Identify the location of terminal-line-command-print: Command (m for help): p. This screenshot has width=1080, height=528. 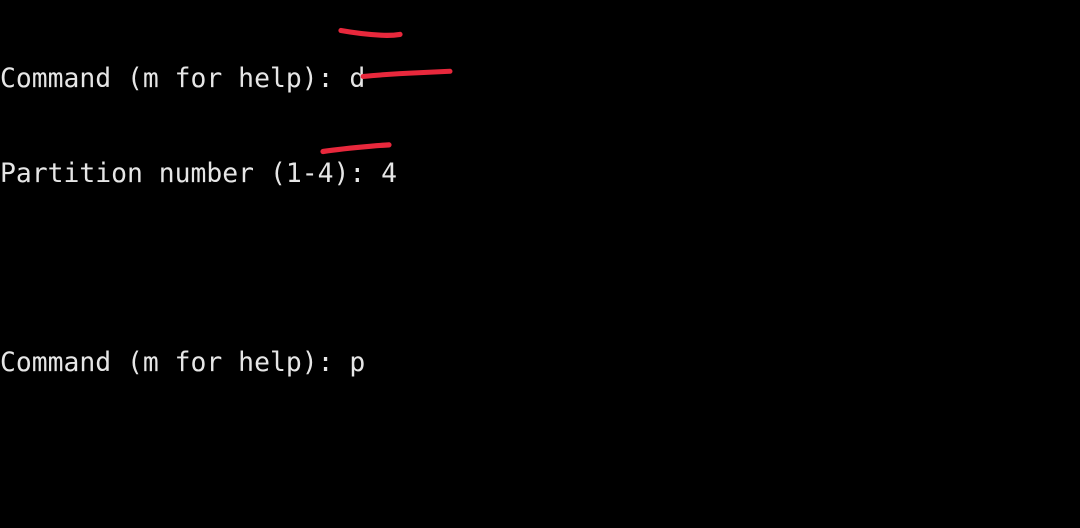
(183, 362).